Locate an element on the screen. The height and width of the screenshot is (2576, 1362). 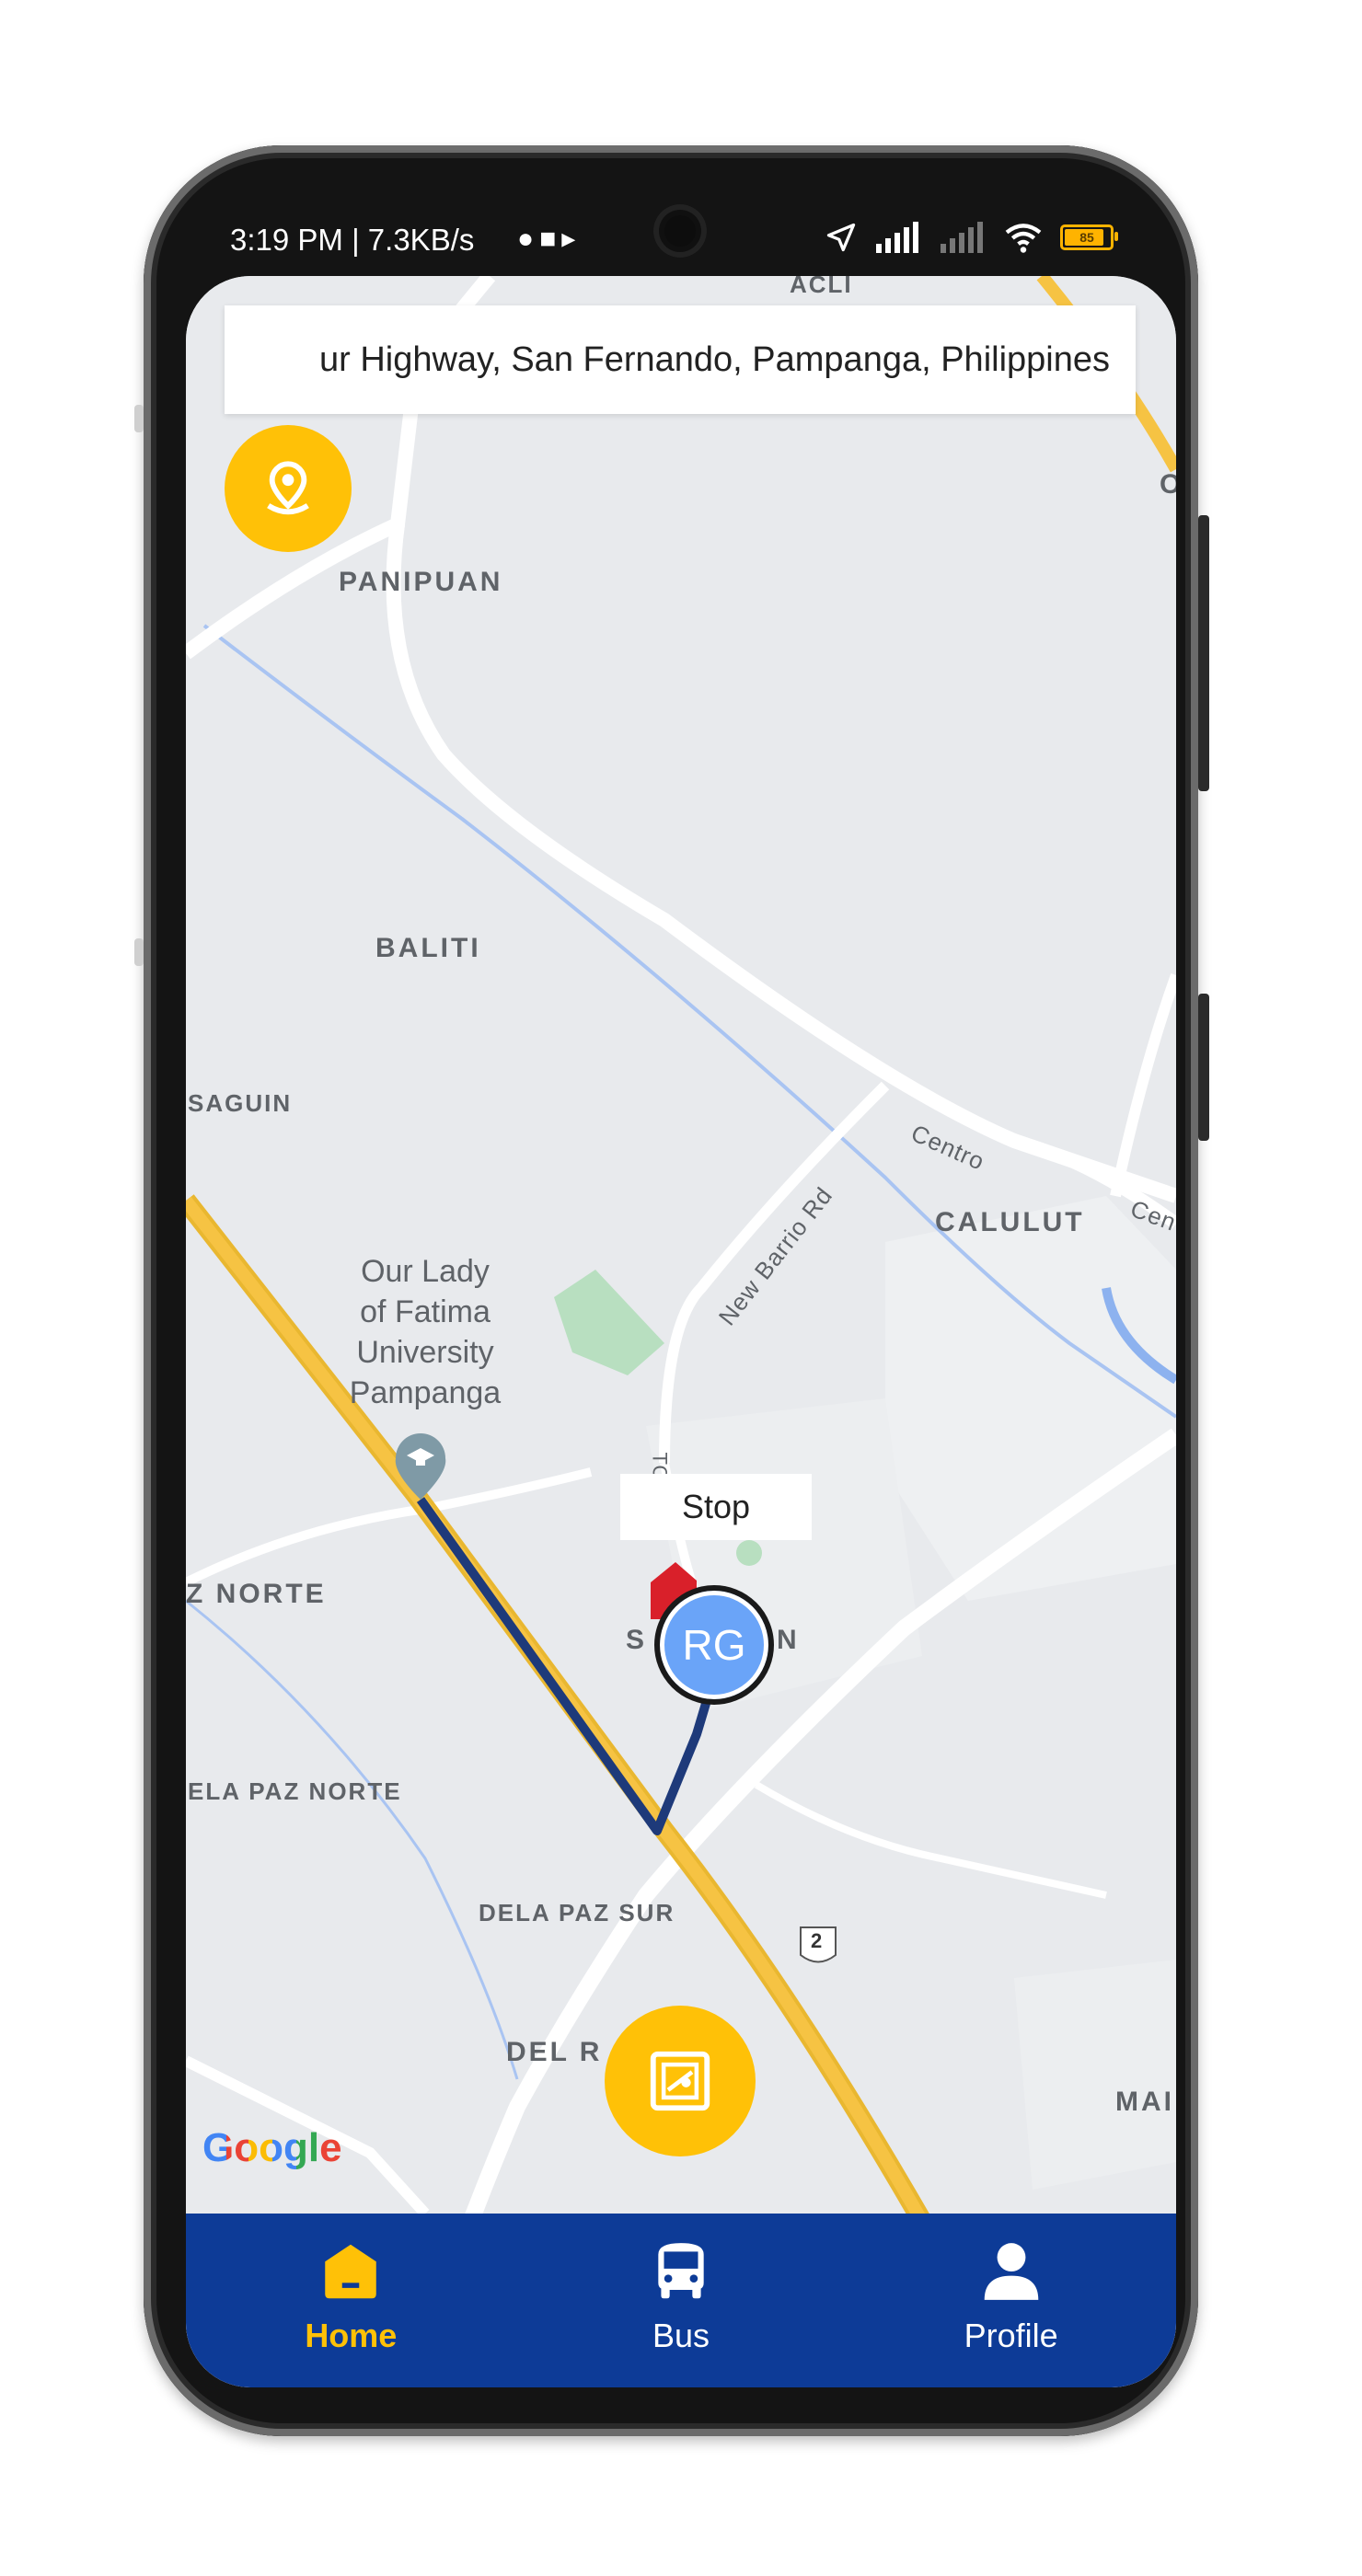
signal-weak-icon is located at coordinates (962, 237).